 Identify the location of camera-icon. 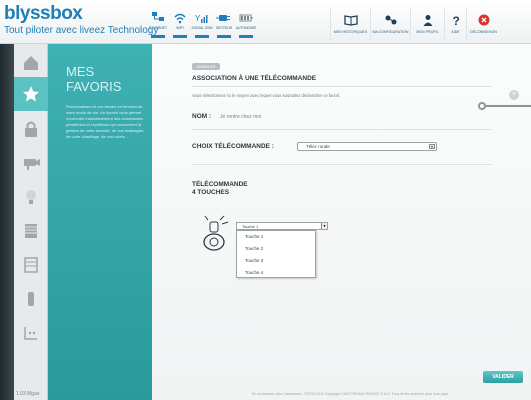
(32, 164).